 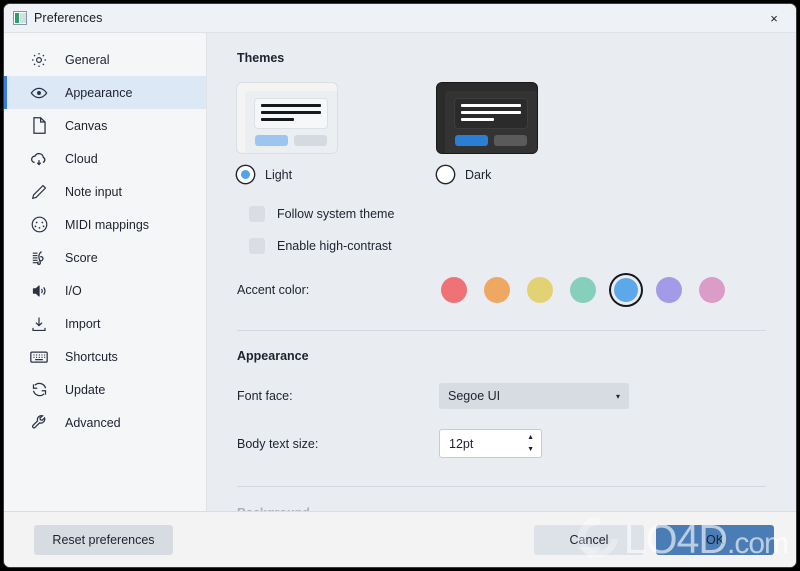 I want to click on sidebar-item-label: Canvas, so click(x=86, y=125).